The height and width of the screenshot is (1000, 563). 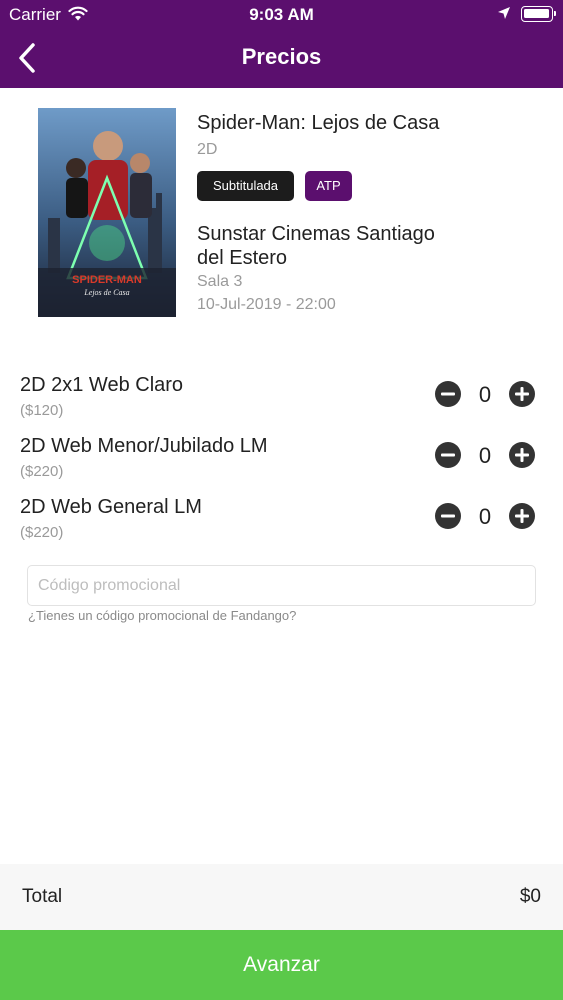 What do you see at coordinates (245, 186) in the screenshot?
I see `subtitle-badge: Subtitulada` at bounding box center [245, 186].